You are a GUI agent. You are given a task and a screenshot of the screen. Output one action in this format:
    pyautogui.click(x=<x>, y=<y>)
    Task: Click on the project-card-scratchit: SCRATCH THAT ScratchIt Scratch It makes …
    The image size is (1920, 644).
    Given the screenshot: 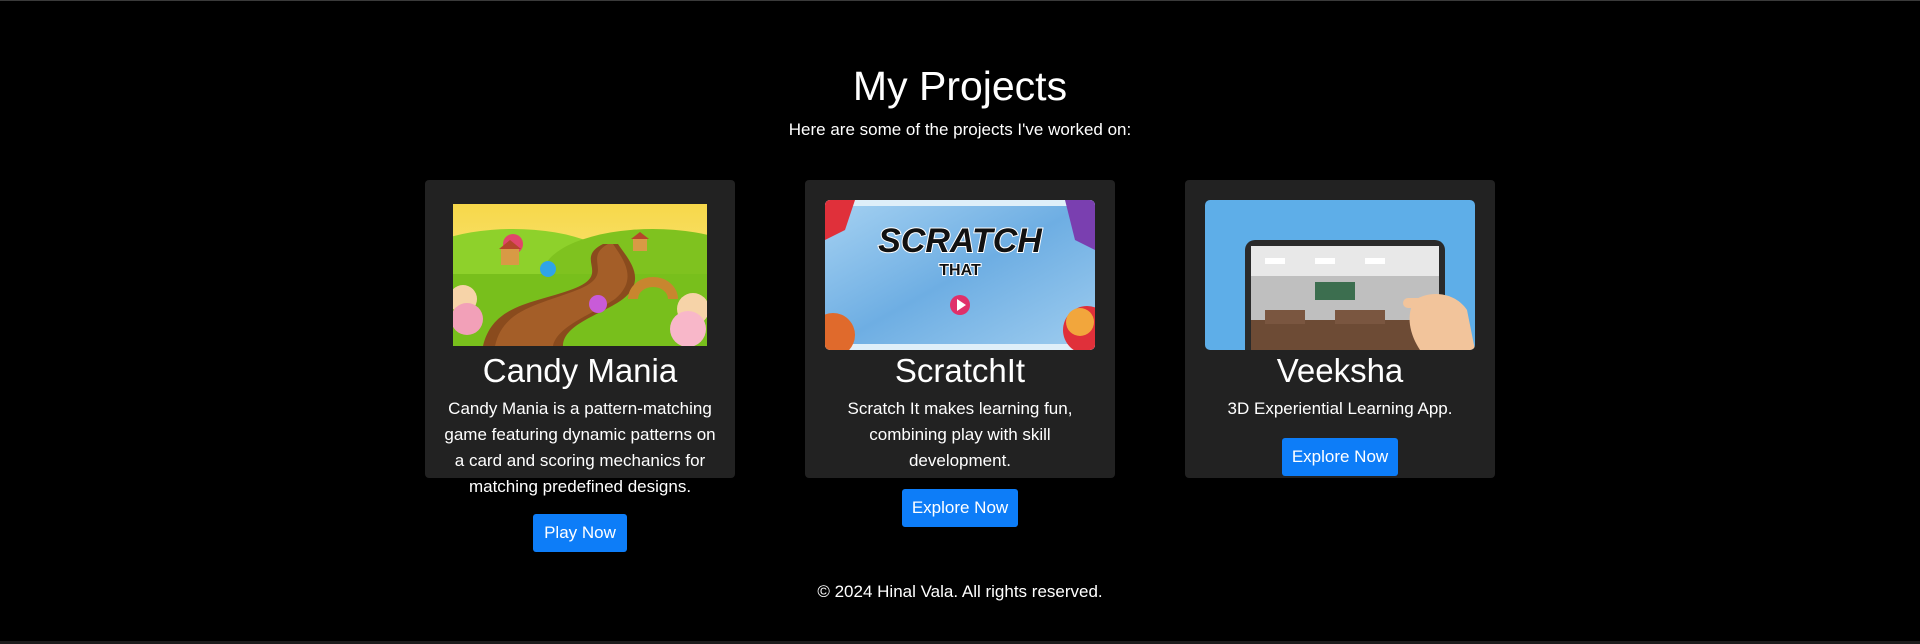 What is the action you would take?
    pyautogui.click(x=960, y=329)
    